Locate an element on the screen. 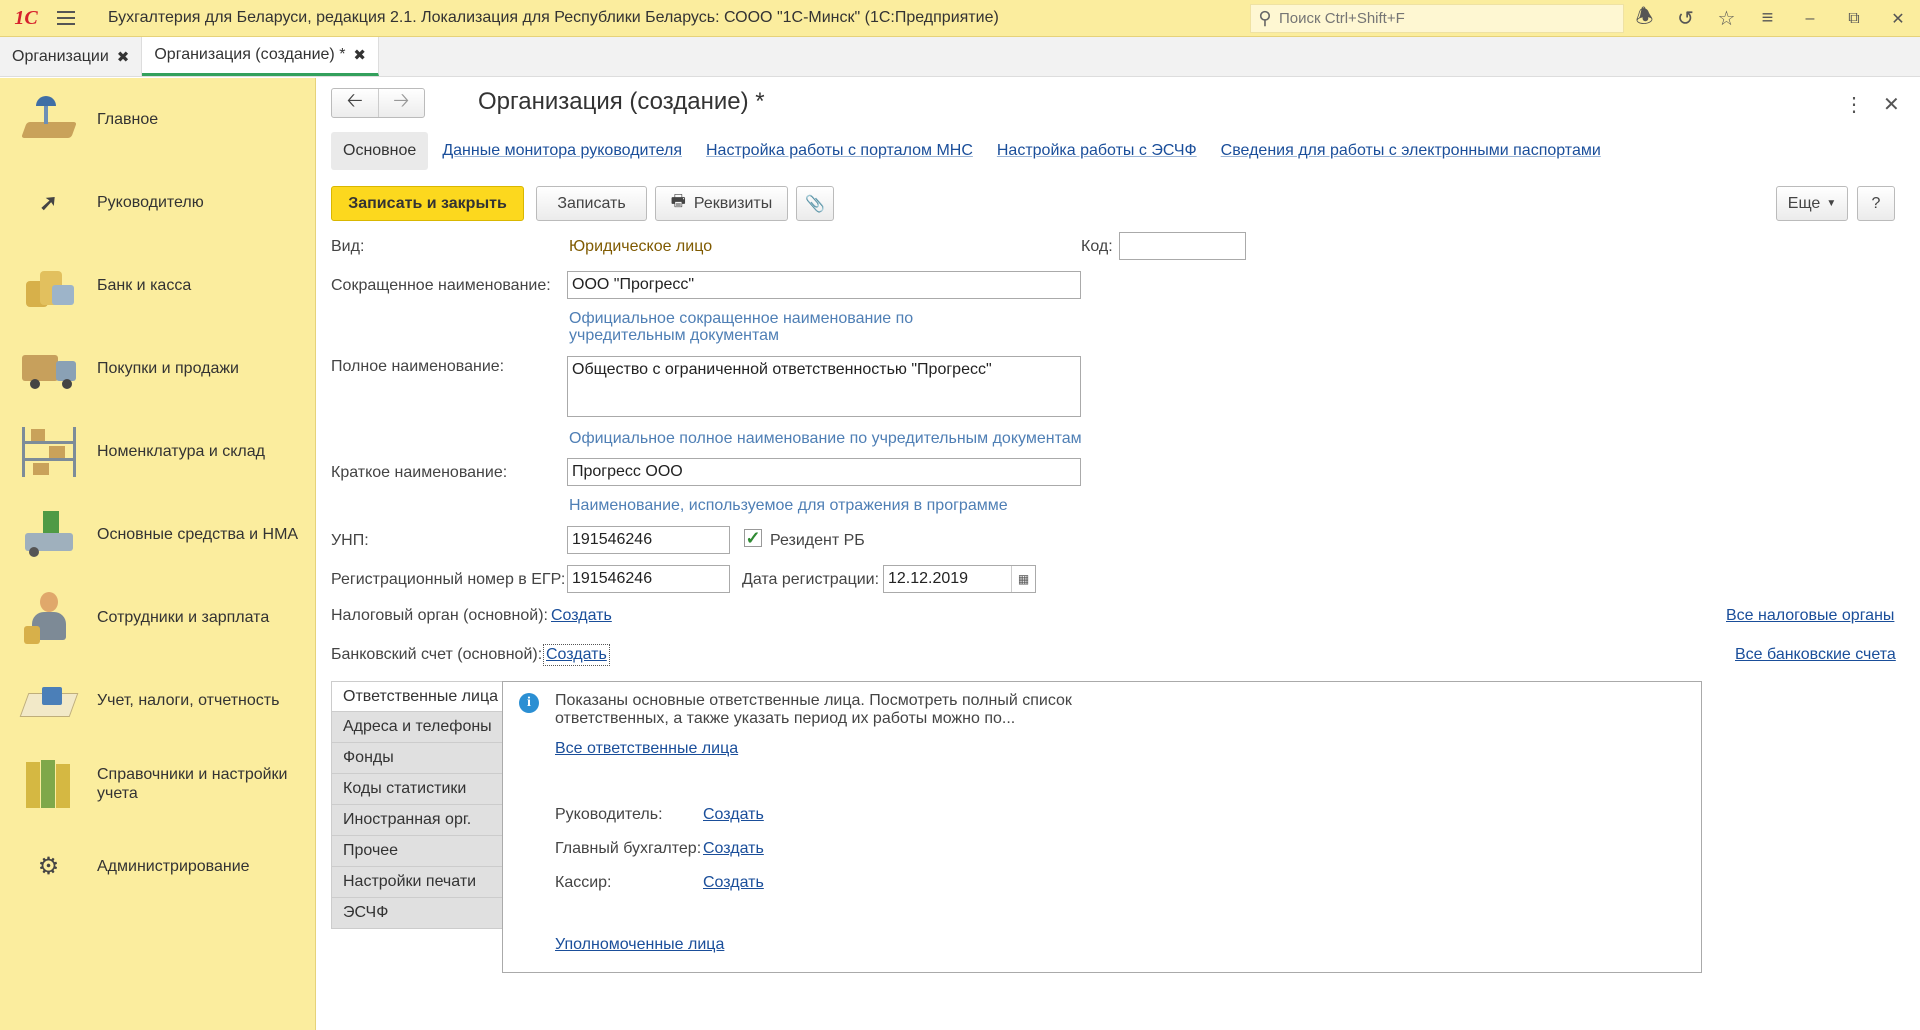  minimize-icon: – is located at coordinates (1810, 18).